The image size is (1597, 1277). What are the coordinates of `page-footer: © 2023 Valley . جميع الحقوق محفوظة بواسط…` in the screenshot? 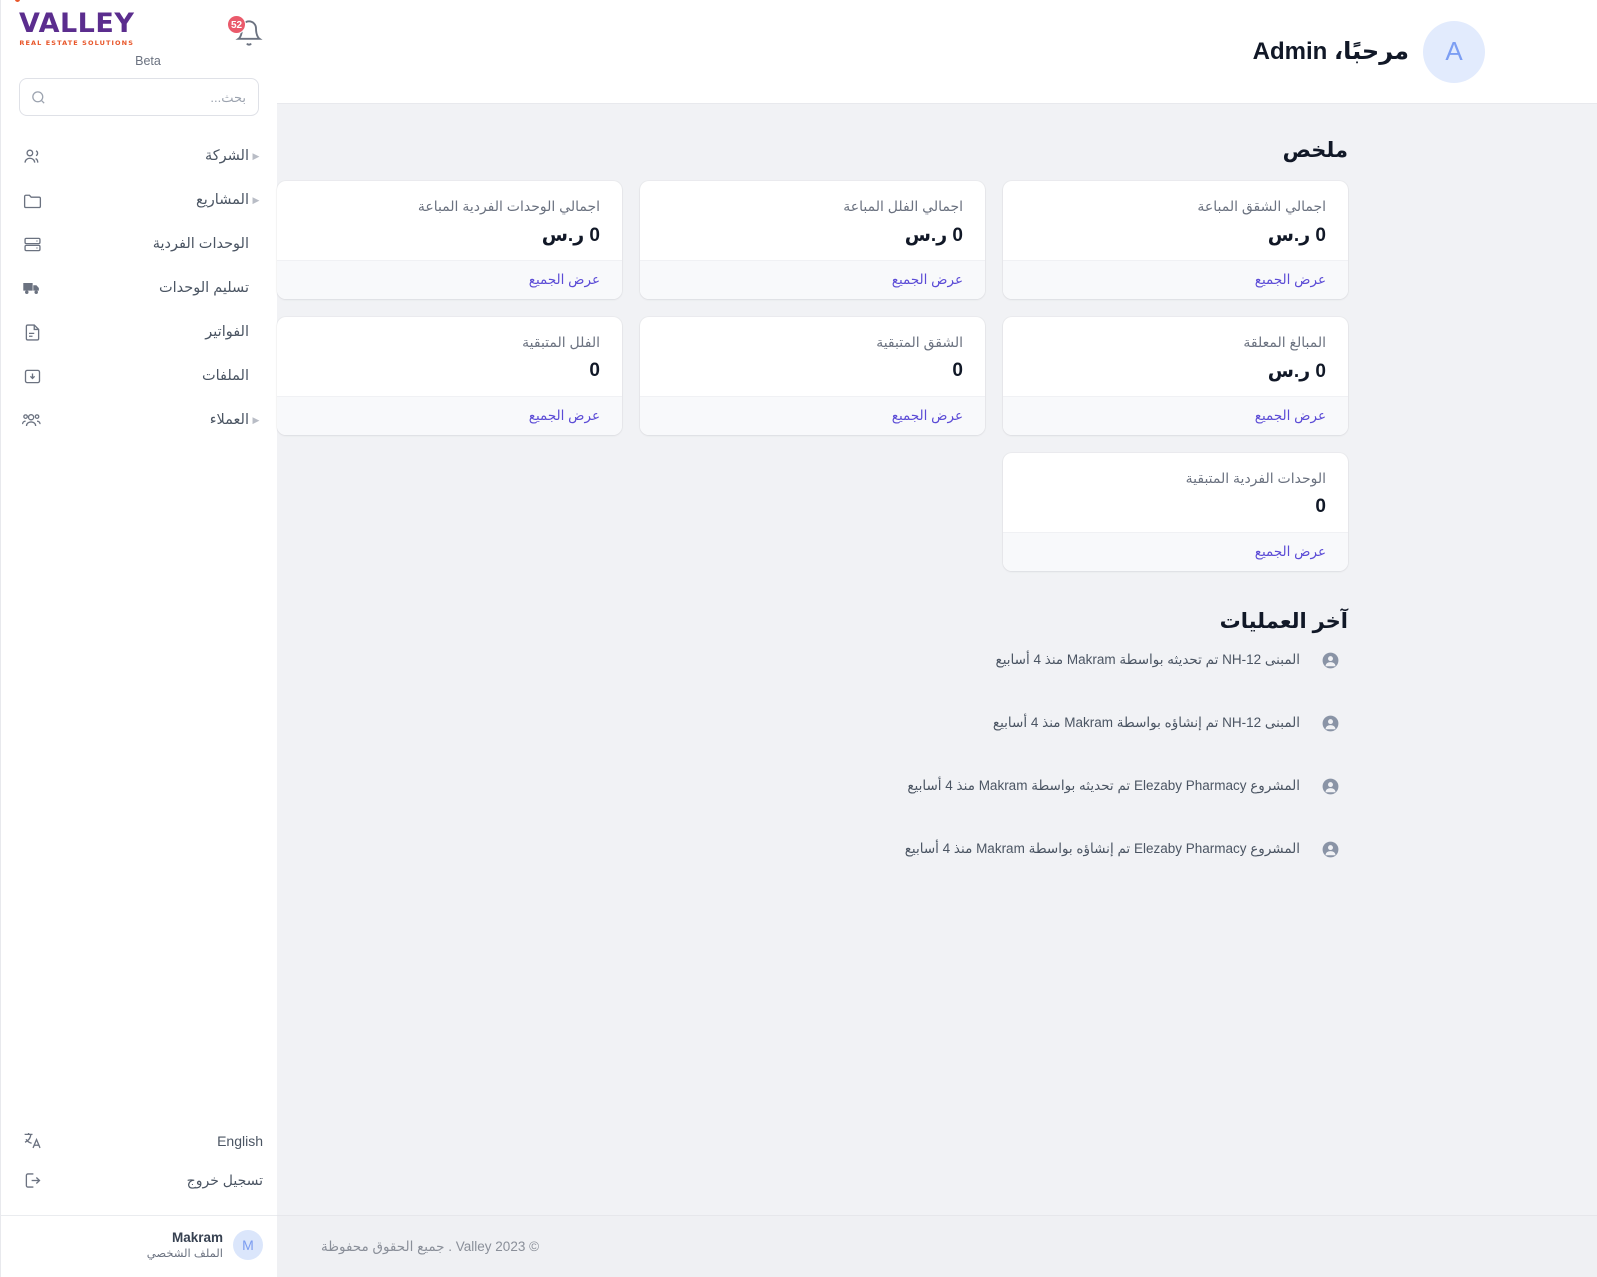 It's located at (937, 1246).